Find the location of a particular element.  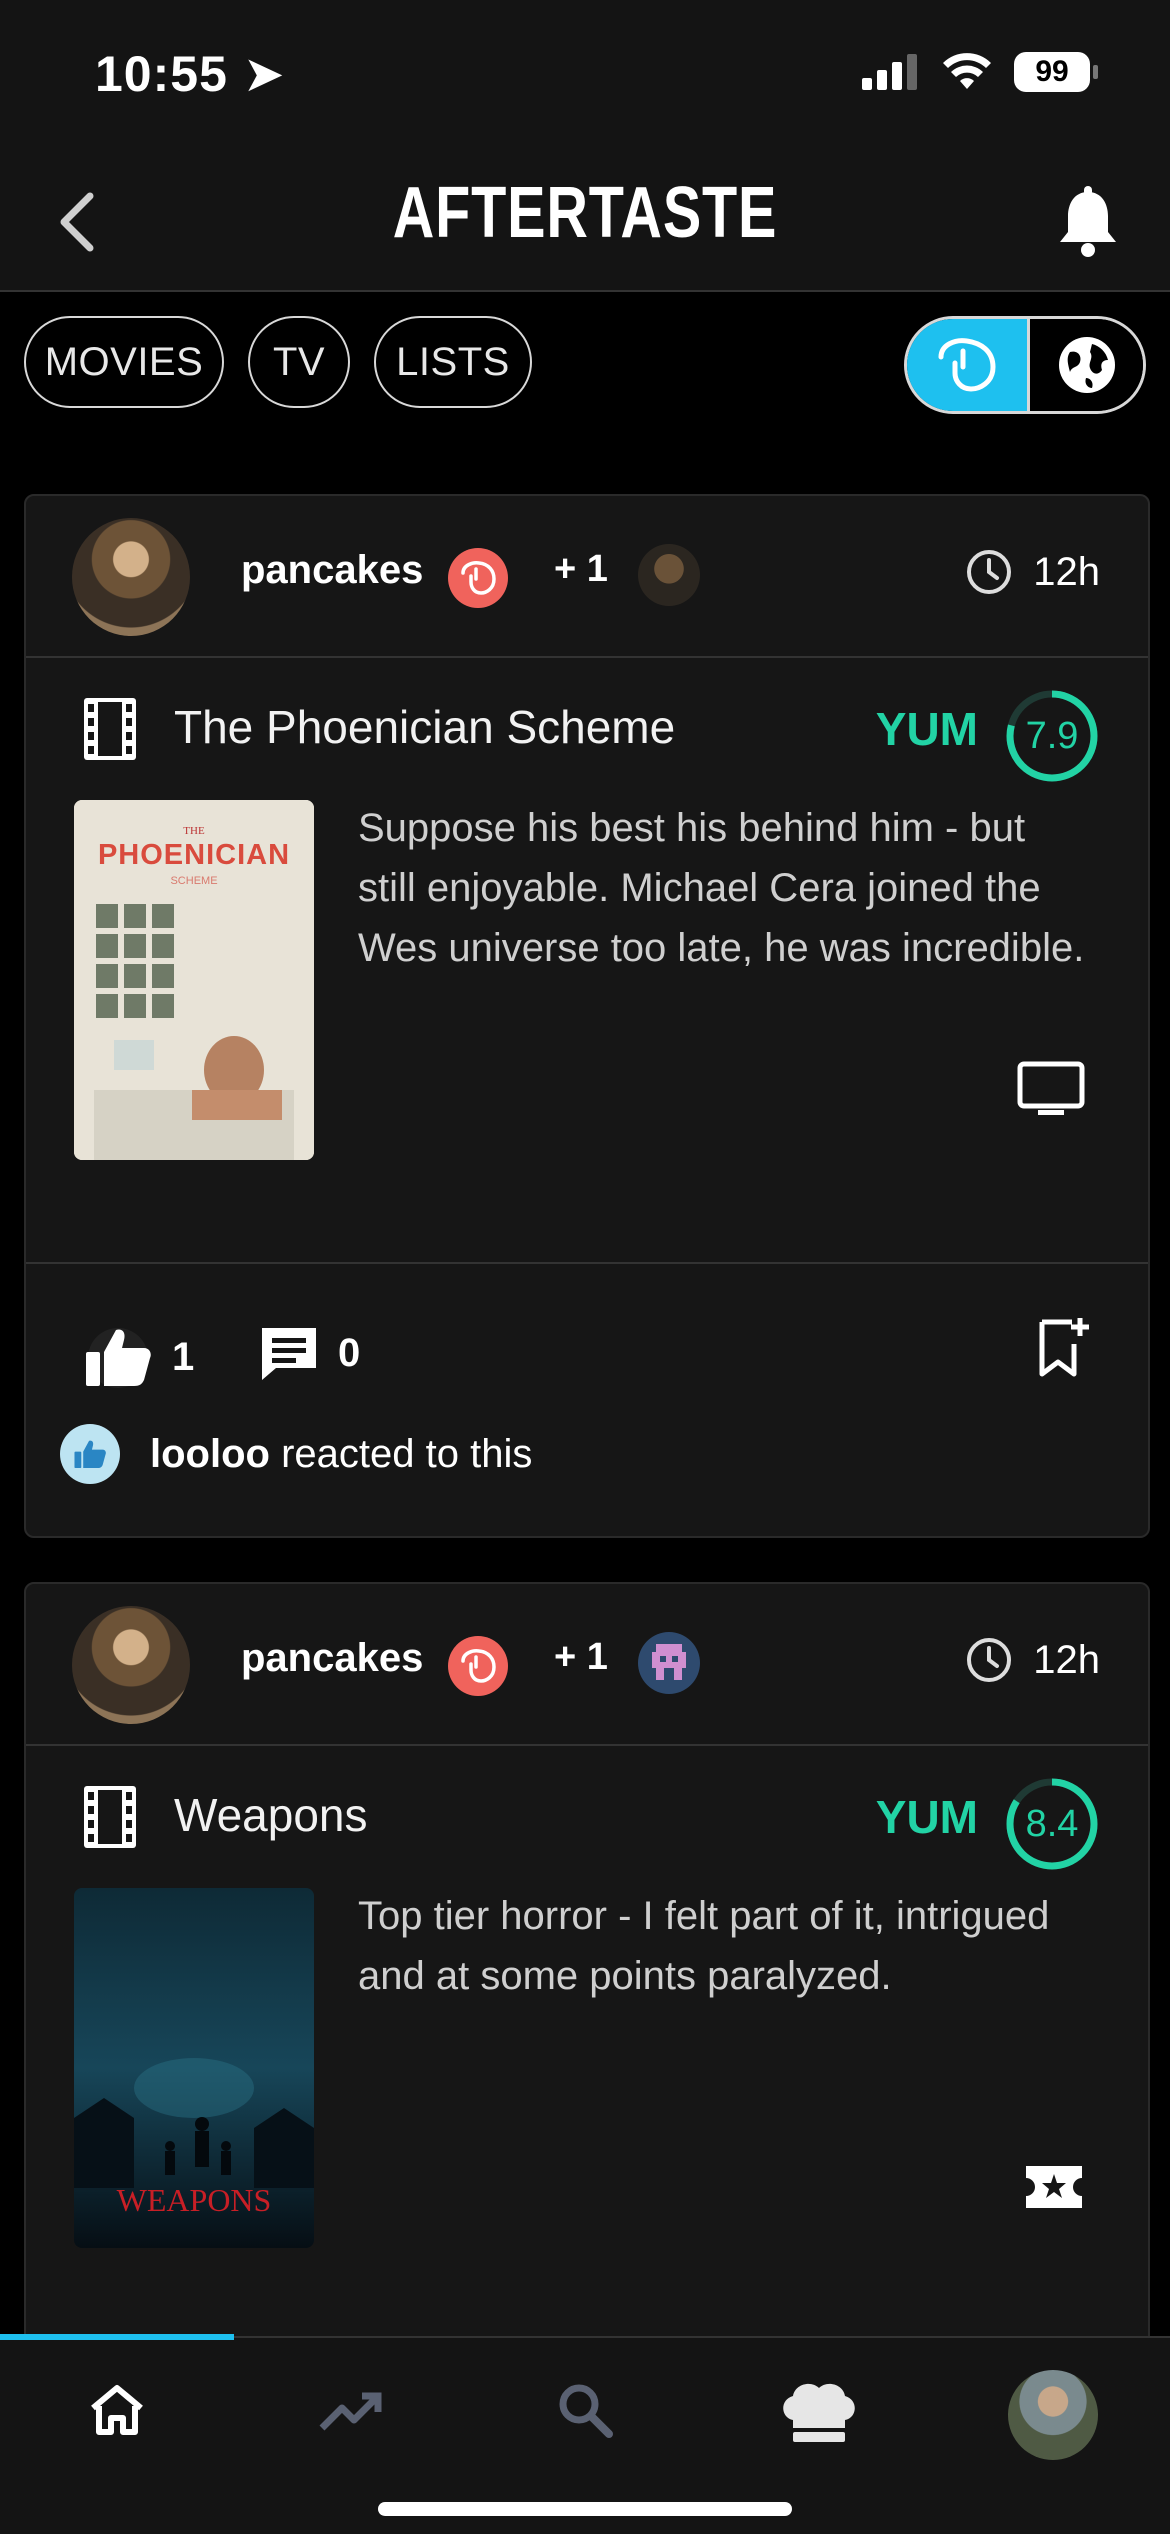

filter-tv-button: TV is located at coordinates (299, 362).